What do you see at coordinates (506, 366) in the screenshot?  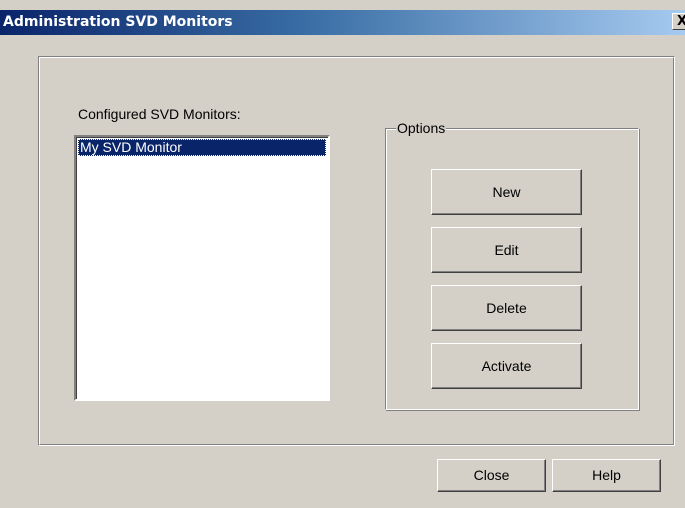 I see `activate-button: Activate` at bounding box center [506, 366].